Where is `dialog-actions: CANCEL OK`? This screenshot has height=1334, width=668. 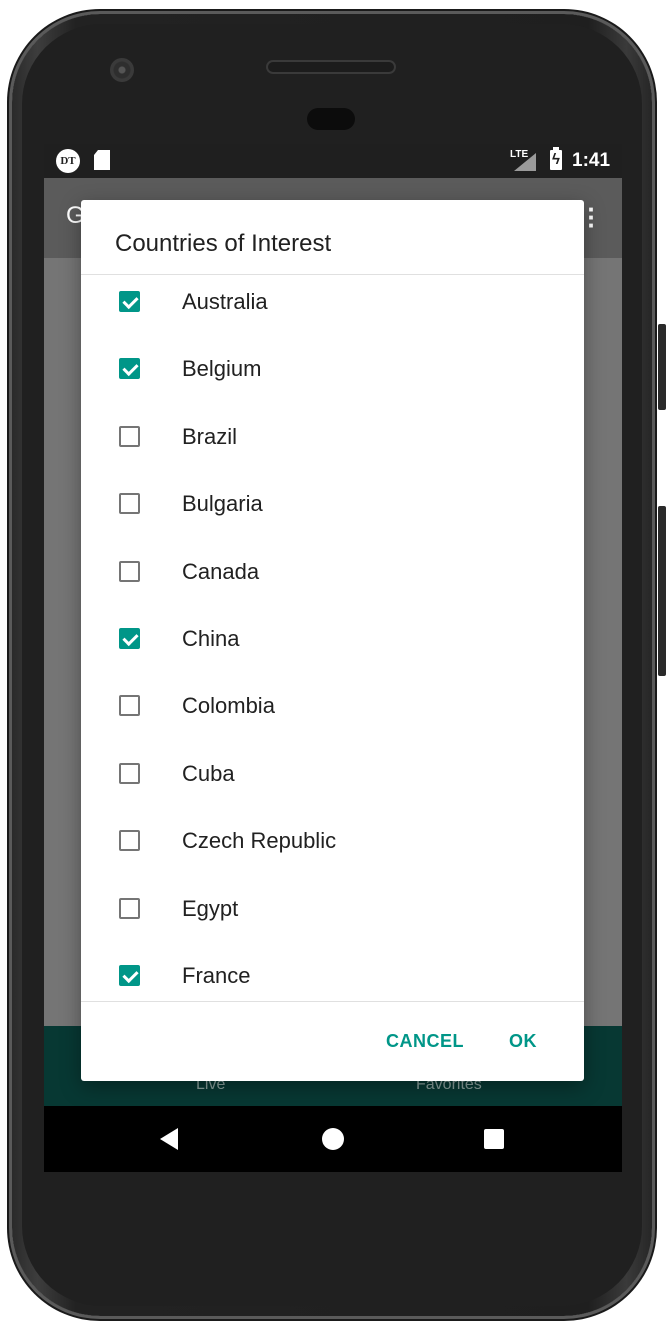
dialog-actions: CANCEL OK is located at coordinates (332, 1041).